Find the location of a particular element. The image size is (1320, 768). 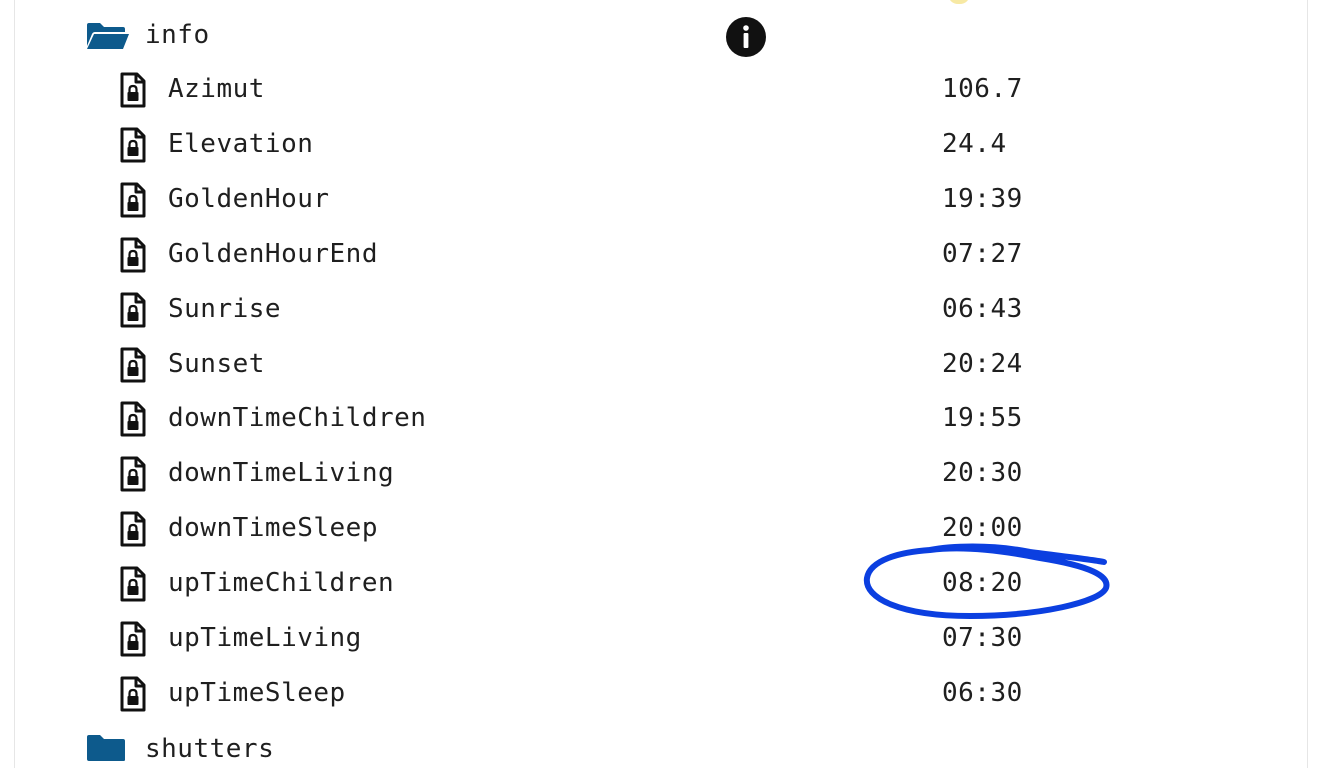

item-name: upTimeSleep is located at coordinates (257, 693).